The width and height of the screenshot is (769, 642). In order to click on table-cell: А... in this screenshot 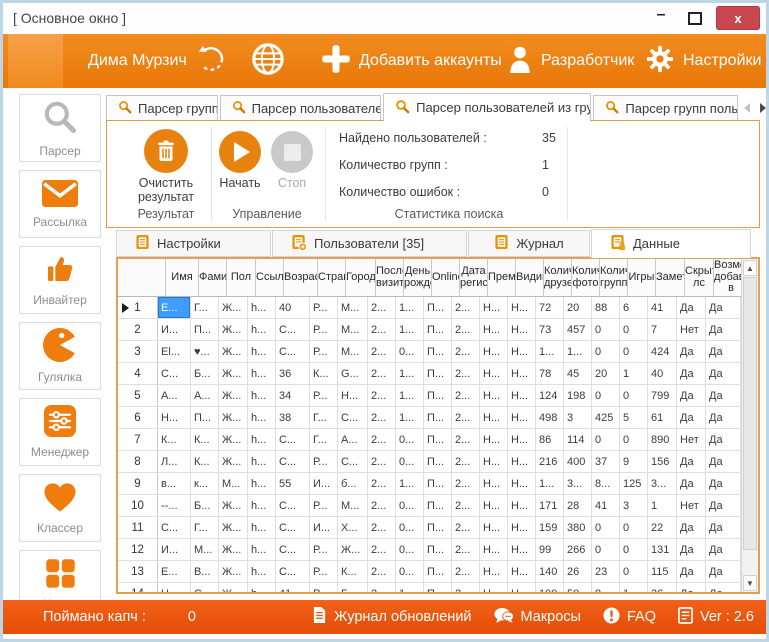, I will do `click(205, 395)`.